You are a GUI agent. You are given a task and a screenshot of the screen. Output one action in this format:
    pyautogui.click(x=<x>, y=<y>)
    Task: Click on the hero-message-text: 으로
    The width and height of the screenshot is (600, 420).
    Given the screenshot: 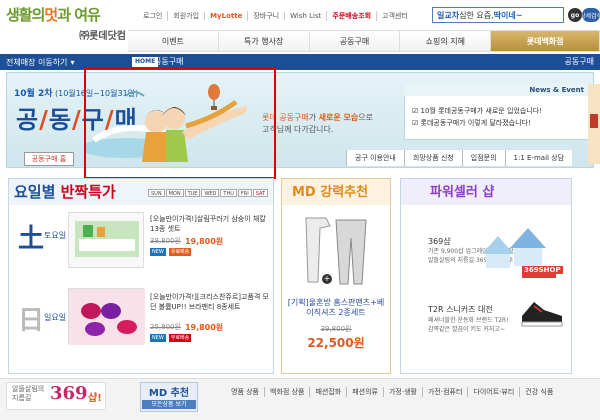 What is the action you would take?
    pyautogui.click(x=365, y=117)
    